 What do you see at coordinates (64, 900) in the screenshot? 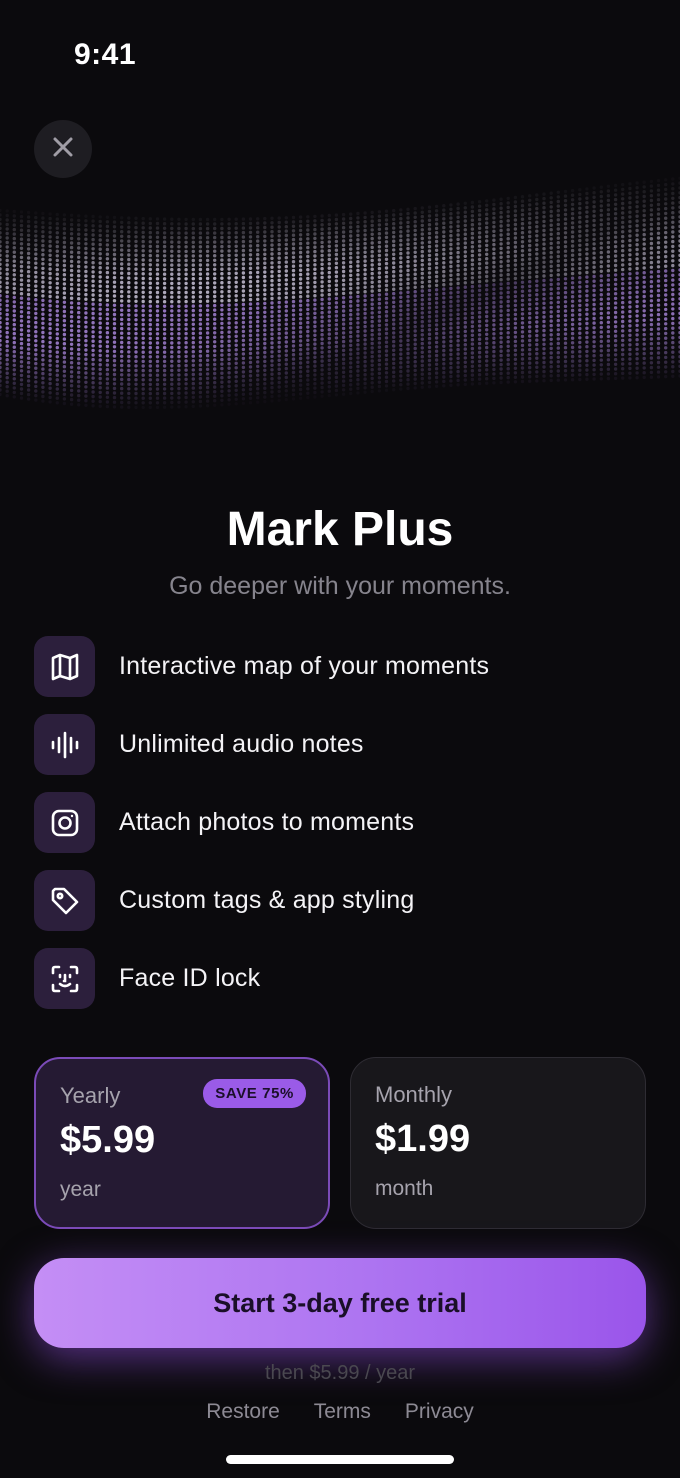
I see `tag-icon` at bounding box center [64, 900].